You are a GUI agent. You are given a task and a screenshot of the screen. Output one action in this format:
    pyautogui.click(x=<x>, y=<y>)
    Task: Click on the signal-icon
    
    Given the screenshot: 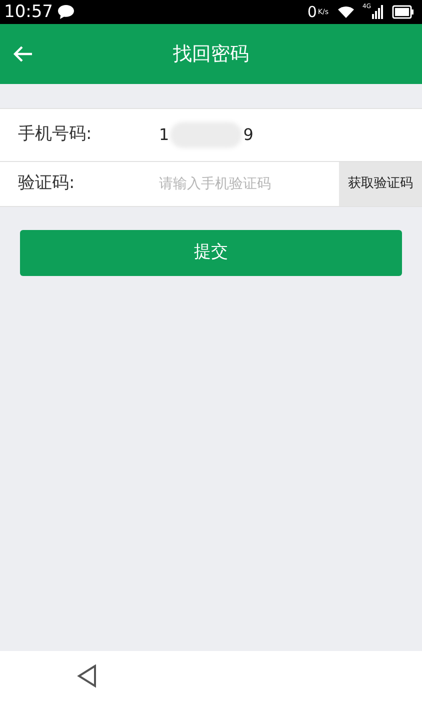 What is the action you would take?
    pyautogui.click(x=378, y=12)
    